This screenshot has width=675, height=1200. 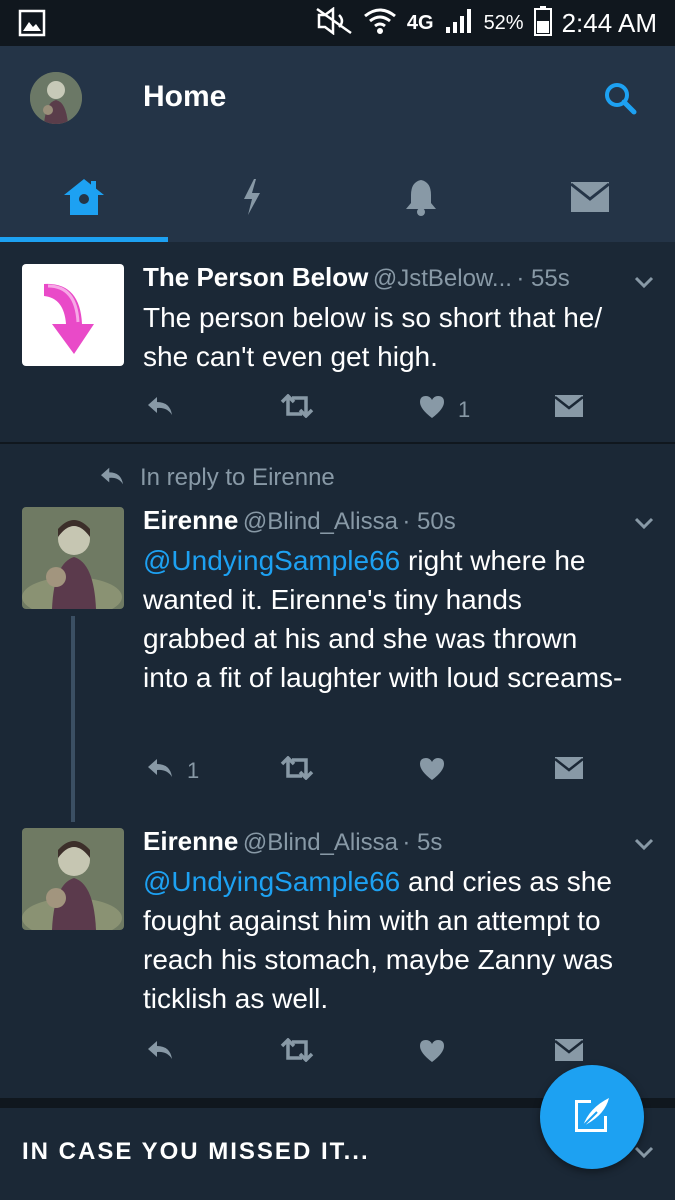 I want to click on tab-bar, so click(x=337, y=199).